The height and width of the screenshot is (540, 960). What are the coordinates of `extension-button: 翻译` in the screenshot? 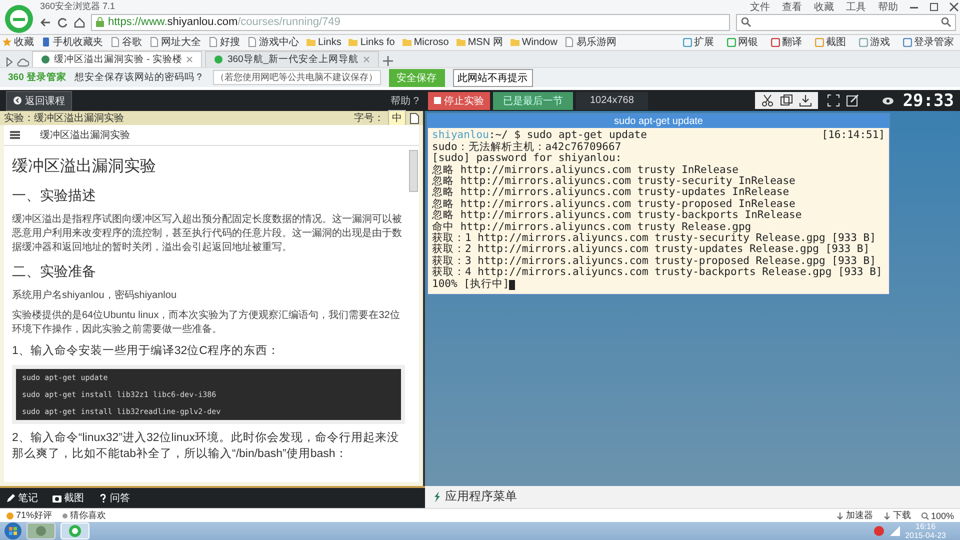 It's located at (786, 42).